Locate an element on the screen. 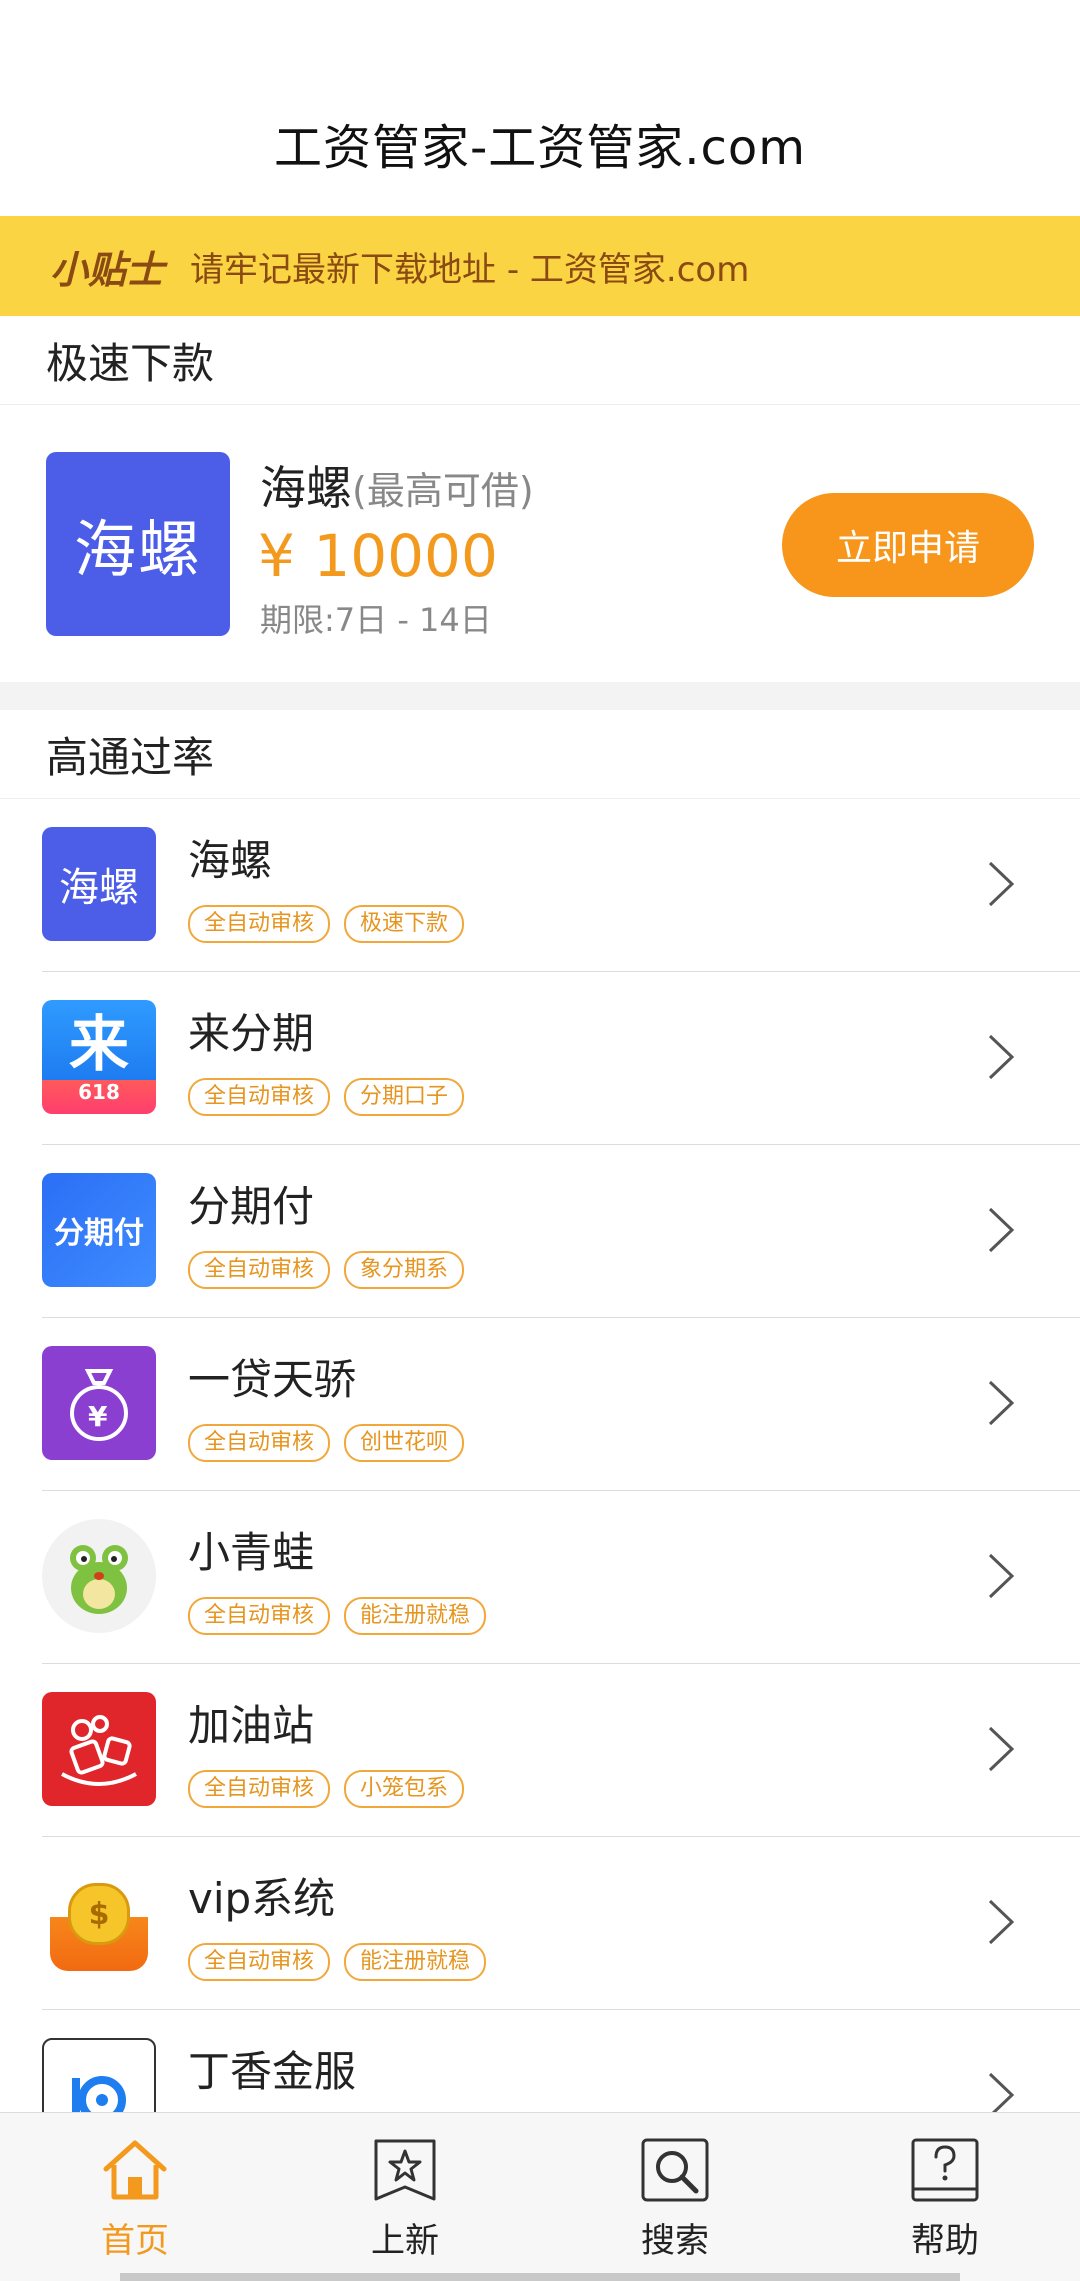 The height and width of the screenshot is (2281, 1080). list-item: 分期付 分期付 全自动审核 象分期系 is located at coordinates (561, 1231).